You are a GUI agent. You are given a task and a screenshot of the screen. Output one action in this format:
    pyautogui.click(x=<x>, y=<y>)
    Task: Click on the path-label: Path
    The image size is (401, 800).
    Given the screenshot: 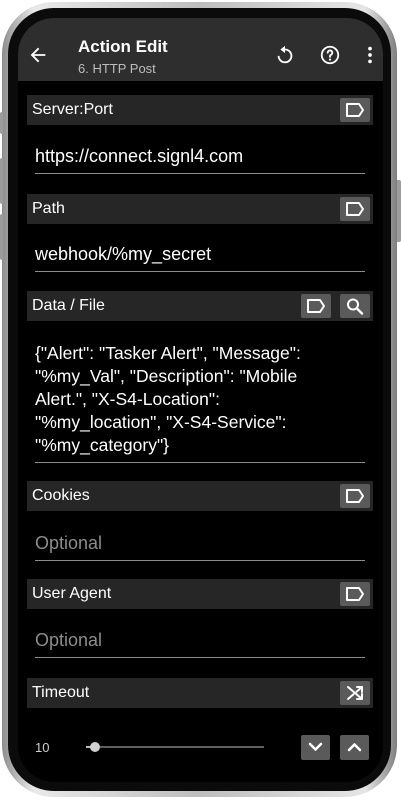 What is the action you would take?
    pyautogui.click(x=48, y=208)
    